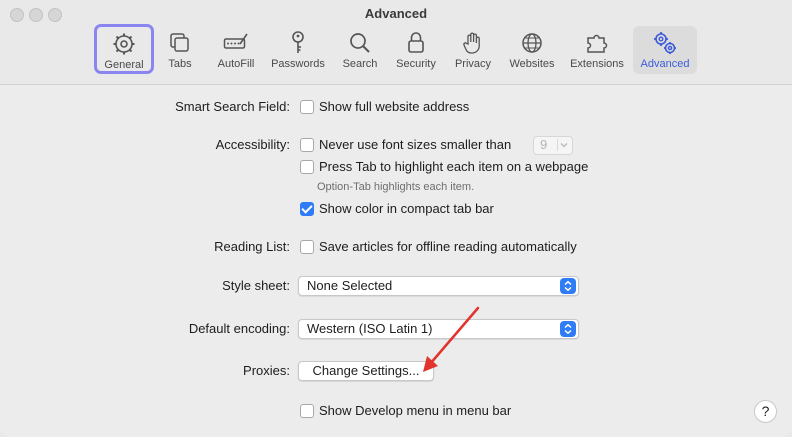 The height and width of the screenshot is (437, 792). What do you see at coordinates (350, 285) in the screenshot?
I see `style-sheet-value: None Selected` at bounding box center [350, 285].